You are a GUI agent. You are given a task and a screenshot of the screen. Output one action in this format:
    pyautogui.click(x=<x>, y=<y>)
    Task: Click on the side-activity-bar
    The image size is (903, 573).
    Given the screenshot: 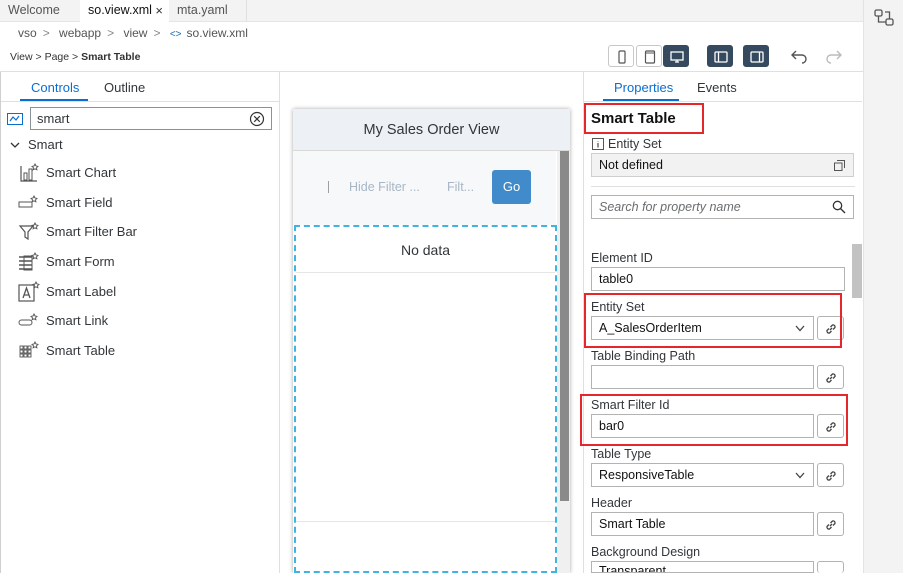 What is the action you would take?
    pyautogui.click(x=883, y=286)
    